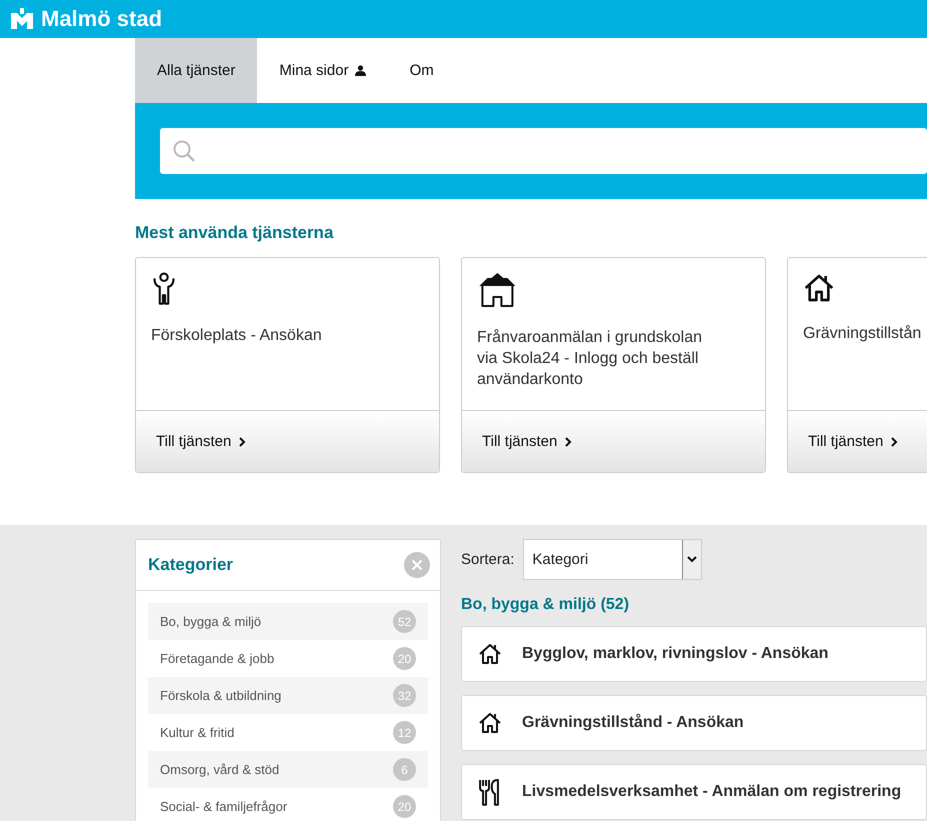 The image size is (927, 821). What do you see at coordinates (590, 359) in the screenshot?
I see `card-title: Frånvaroanmälan i grundskolan via Skola24 - Inlogg och beställ användarkonto` at bounding box center [590, 359].